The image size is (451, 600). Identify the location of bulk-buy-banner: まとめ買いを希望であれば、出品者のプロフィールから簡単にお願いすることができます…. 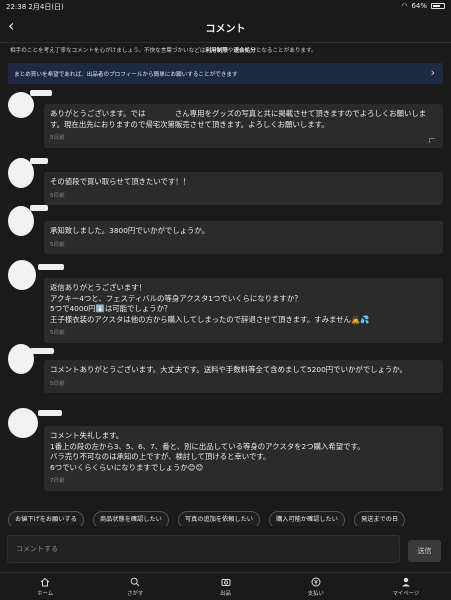
(225, 73).